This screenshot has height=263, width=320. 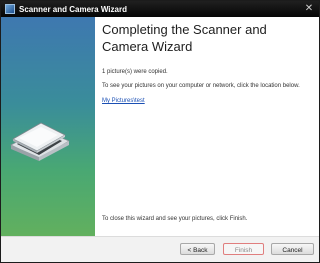 What do you see at coordinates (243, 249) in the screenshot?
I see `finish-button: Finish` at bounding box center [243, 249].